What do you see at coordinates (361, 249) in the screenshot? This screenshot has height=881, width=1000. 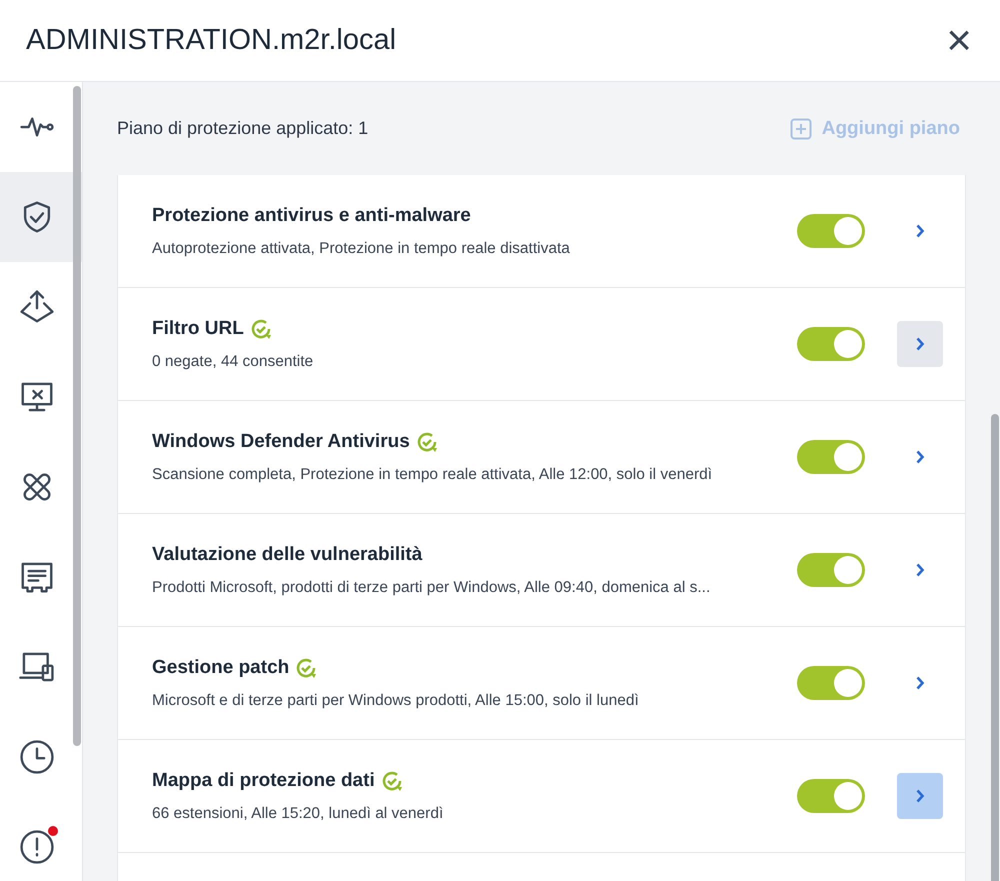 I see `module-description: Autoprotezione attivata, Protezione in tempo reale disattivata` at bounding box center [361, 249].